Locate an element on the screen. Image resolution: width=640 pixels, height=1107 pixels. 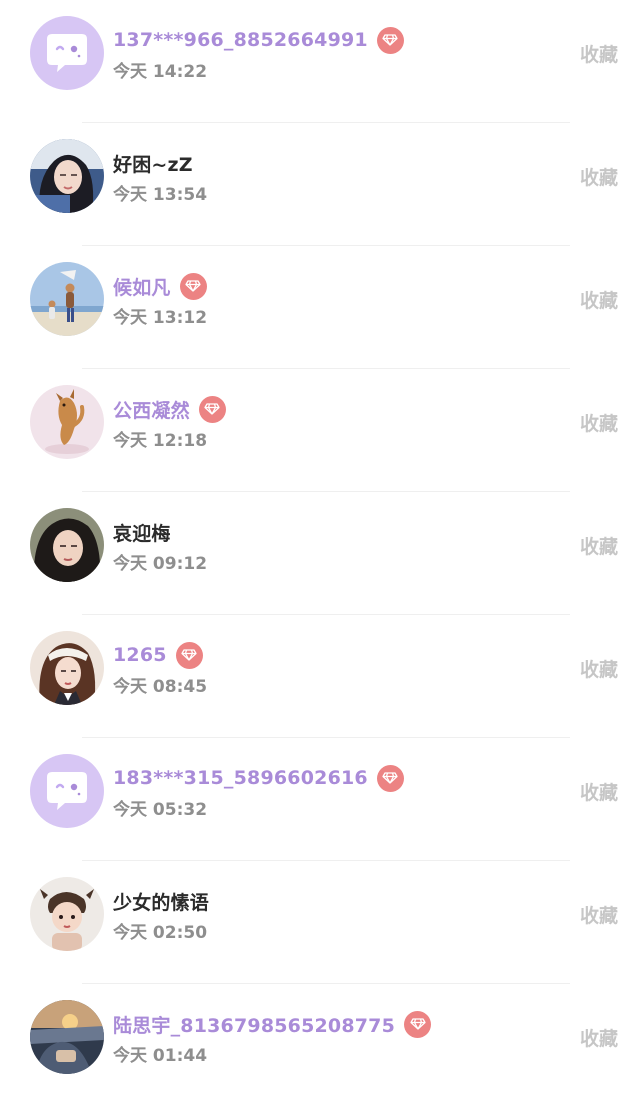
user-name: 好困~zZ is located at coordinates (153, 163).